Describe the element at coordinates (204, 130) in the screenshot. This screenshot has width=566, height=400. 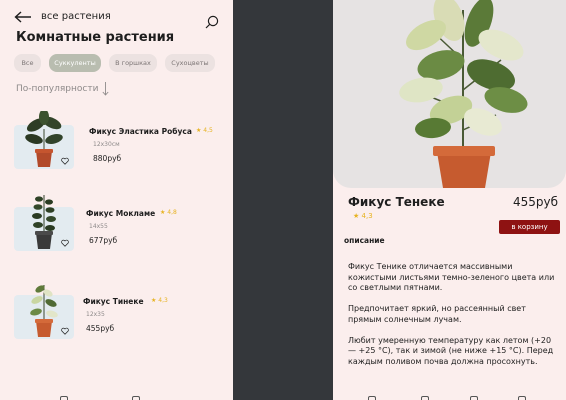
I see `product-rating: ★ 4,5` at that location.